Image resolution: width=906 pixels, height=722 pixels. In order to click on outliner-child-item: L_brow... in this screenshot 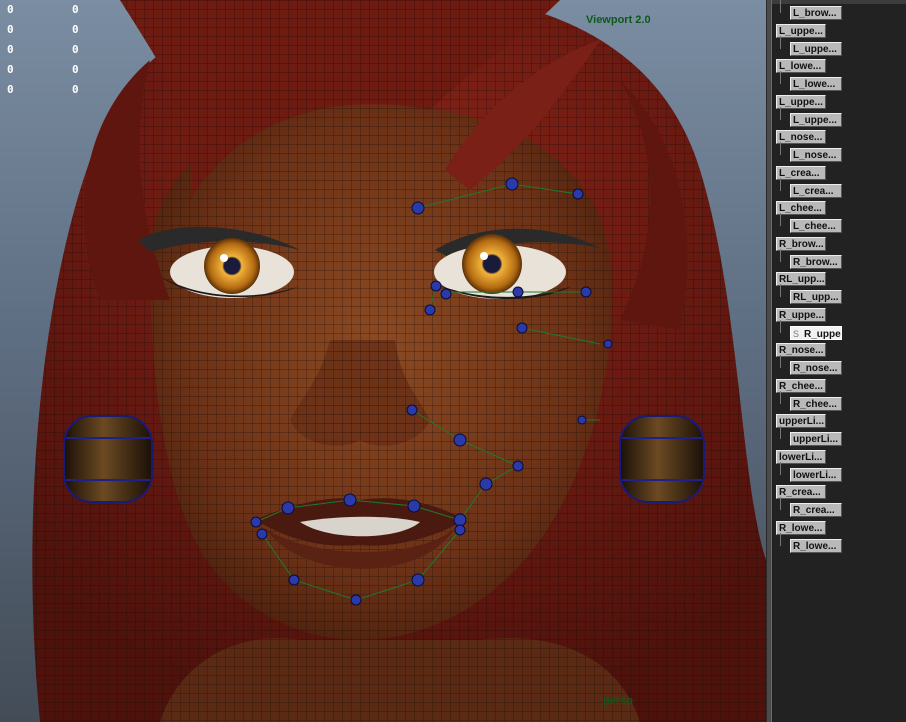, I will do `click(816, 13)`.